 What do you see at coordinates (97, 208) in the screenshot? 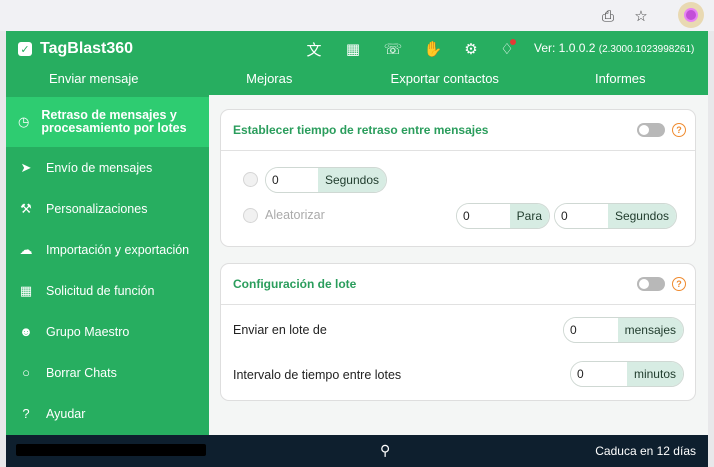
I see `sidebar-item-label: Personalizaciones` at bounding box center [97, 208].